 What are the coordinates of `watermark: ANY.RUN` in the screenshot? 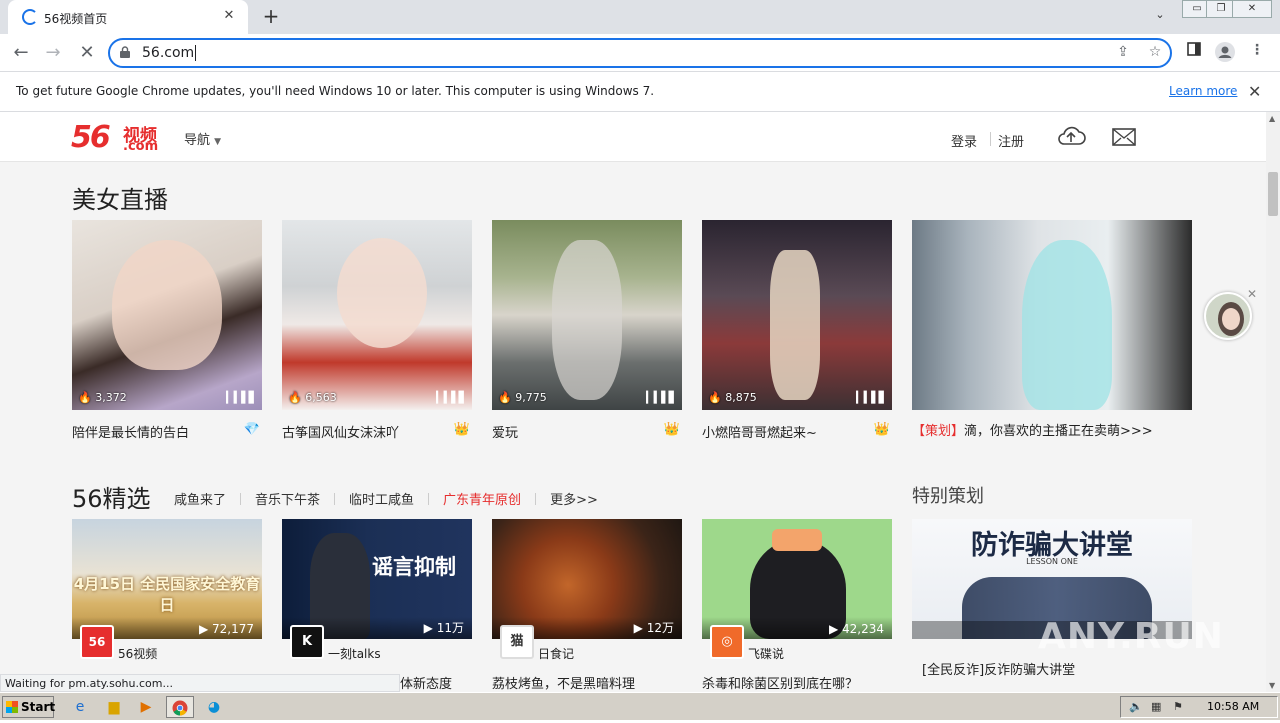 It's located at (1131, 636).